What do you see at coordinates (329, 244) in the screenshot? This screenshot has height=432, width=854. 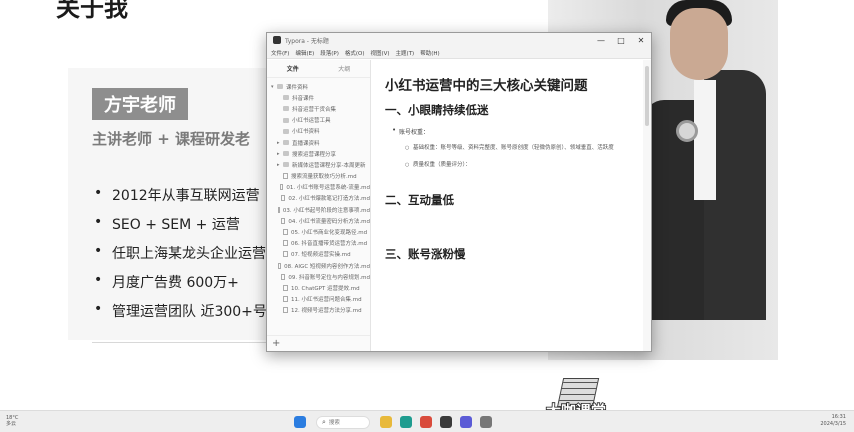 I see `file-tree-label: 06. 抖音直播带货运营方法.md` at bounding box center [329, 244].